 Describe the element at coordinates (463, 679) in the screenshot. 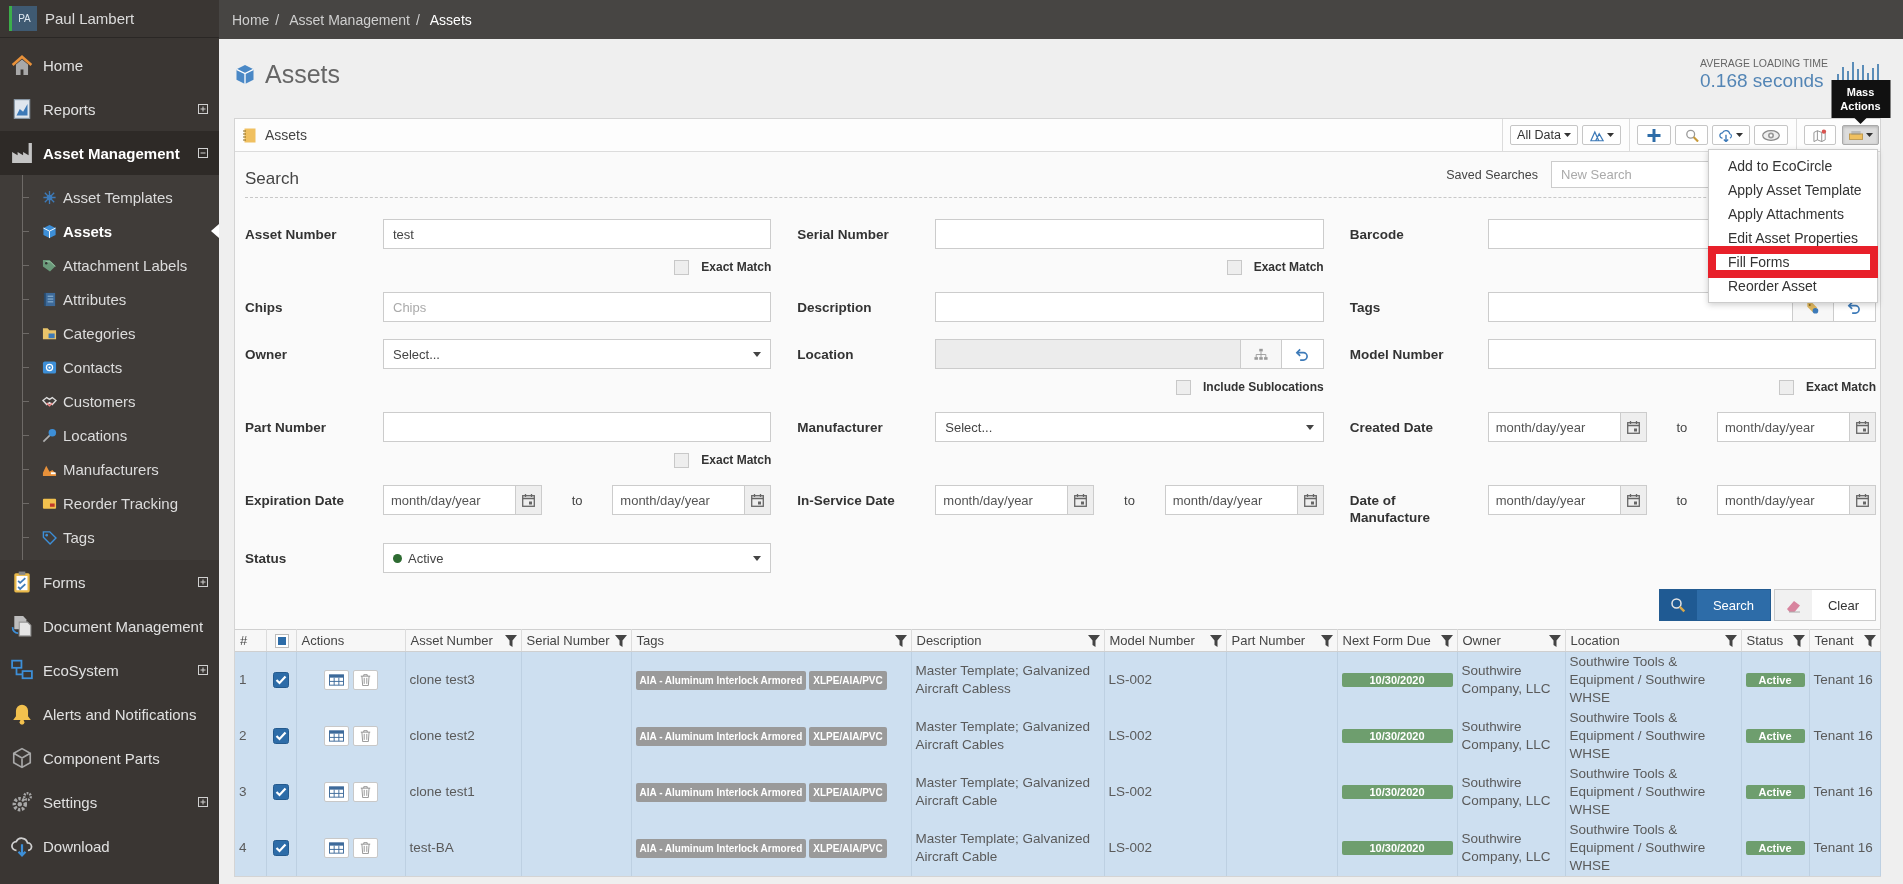

I see `table-cell: clone test3` at that location.